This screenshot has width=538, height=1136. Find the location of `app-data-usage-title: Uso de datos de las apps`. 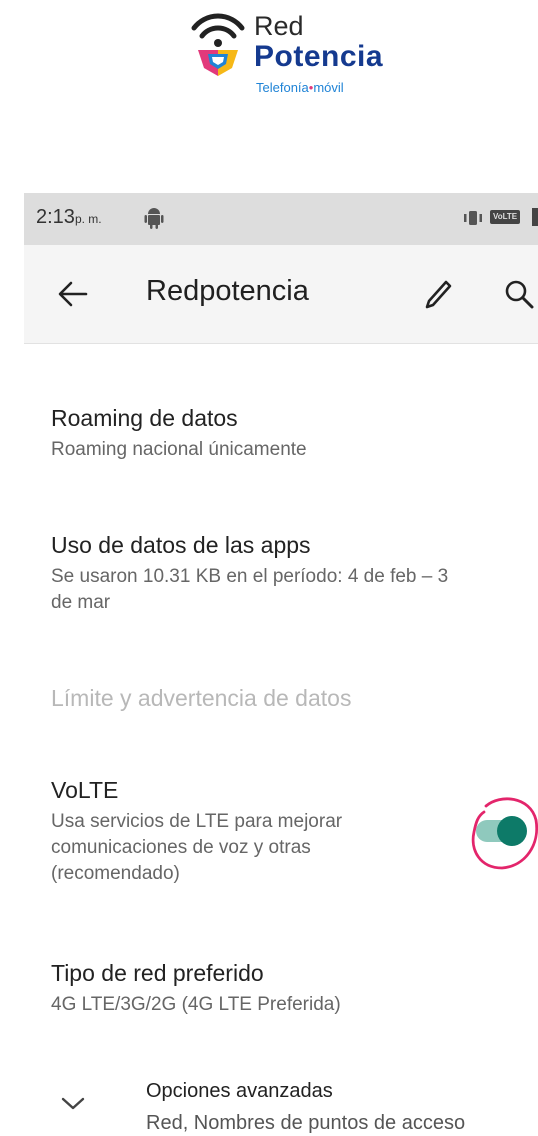

app-data-usage-title: Uso de datos de las apps is located at coordinates (181, 545).